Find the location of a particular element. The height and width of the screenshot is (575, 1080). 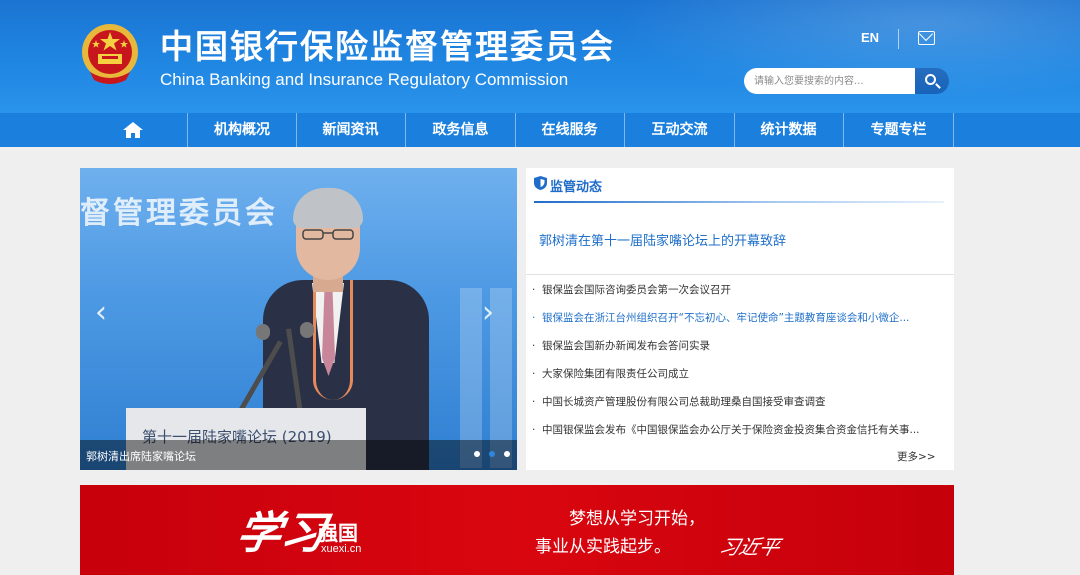

more-link: 更多>> is located at coordinates (916, 456).